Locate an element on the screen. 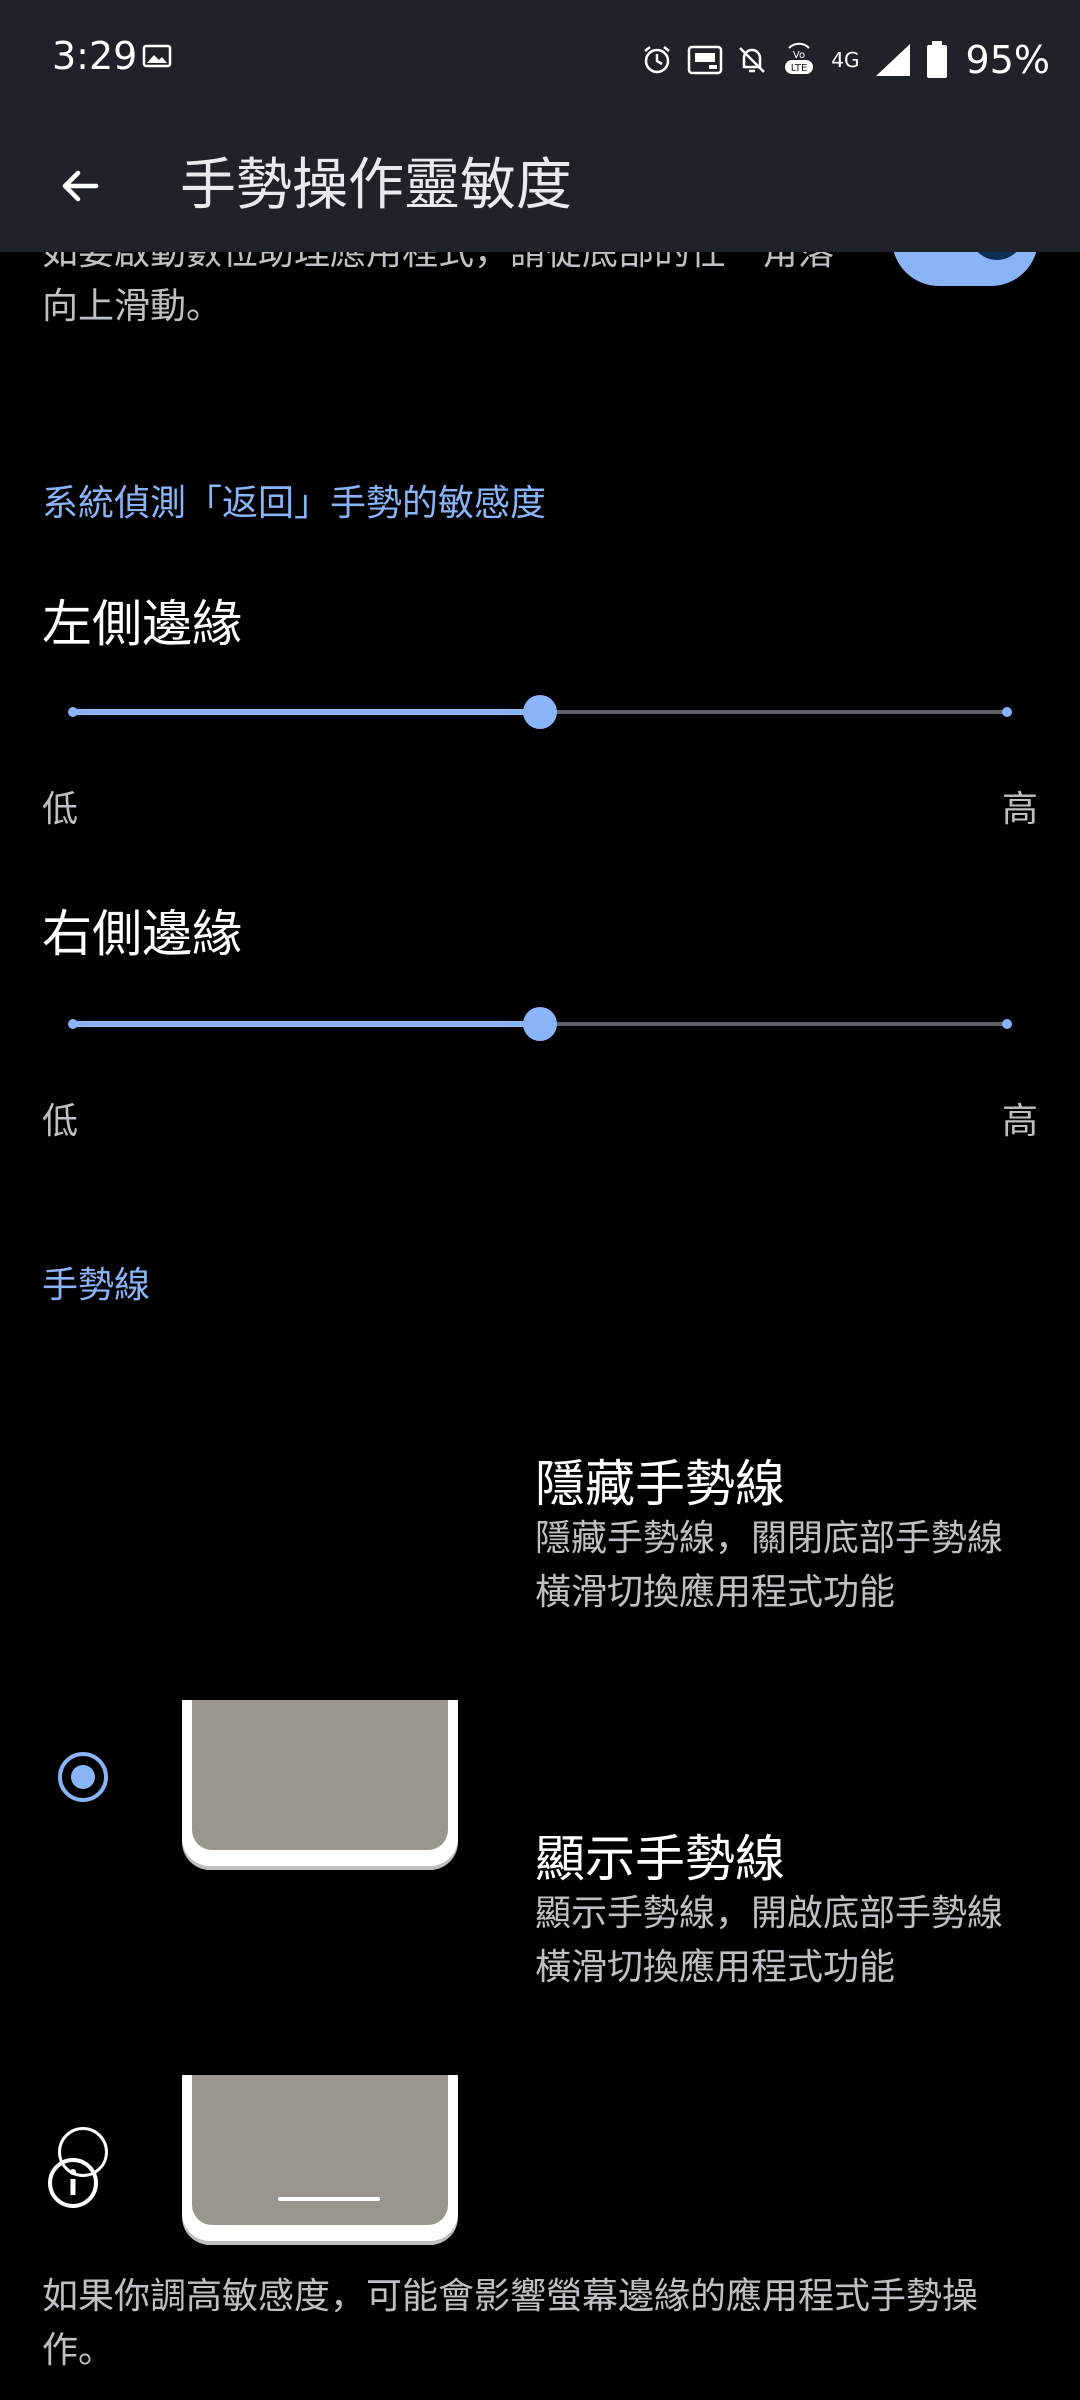 This screenshot has height=2400, width=1080. gesture-bar-section-header: 手勢線 is located at coordinates (96, 1285).